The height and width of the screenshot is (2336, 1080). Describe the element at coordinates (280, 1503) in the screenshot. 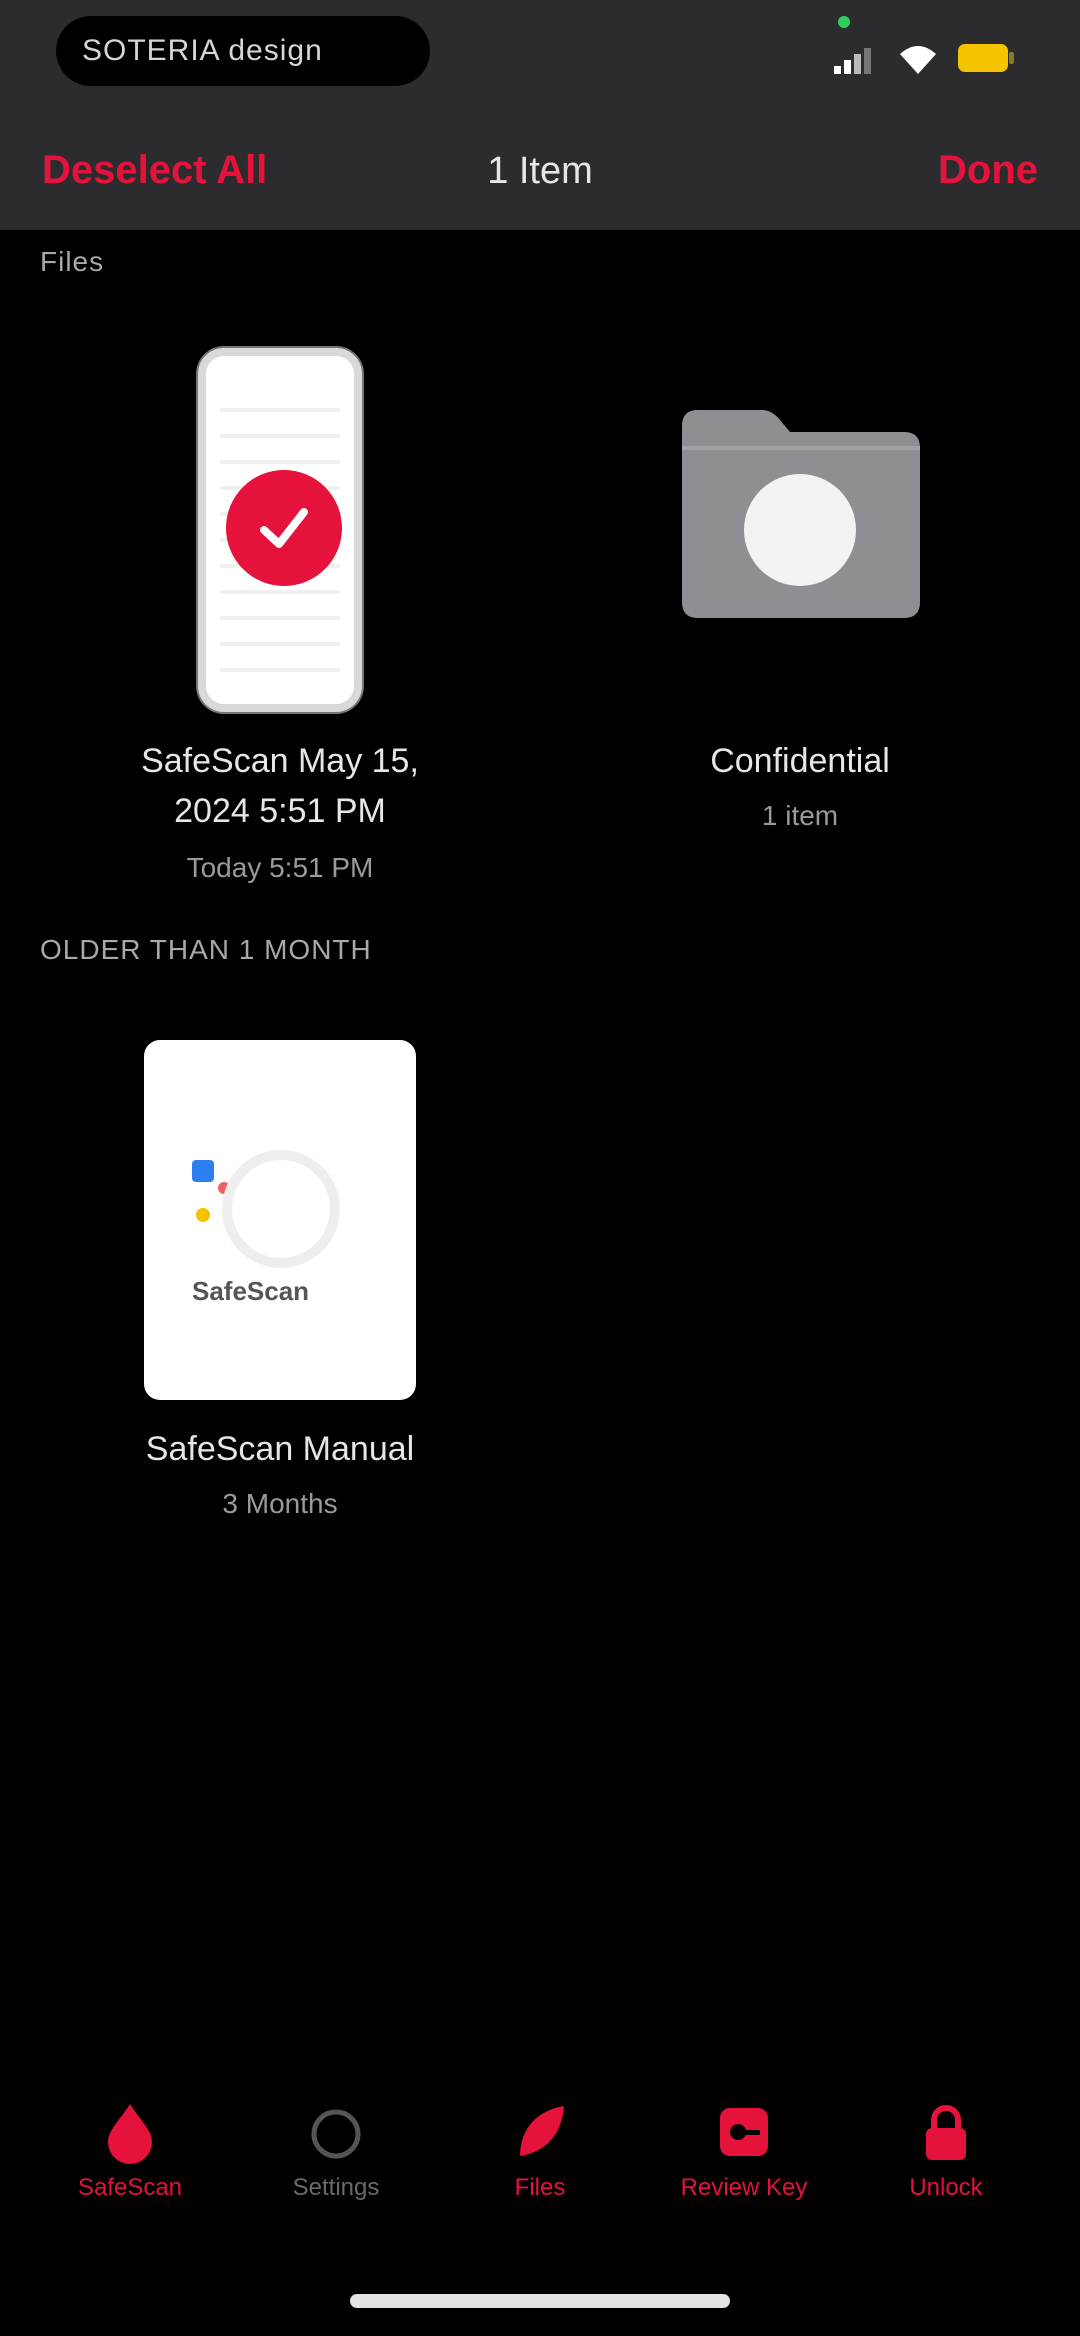

I see `document-age: 3 Months` at that location.